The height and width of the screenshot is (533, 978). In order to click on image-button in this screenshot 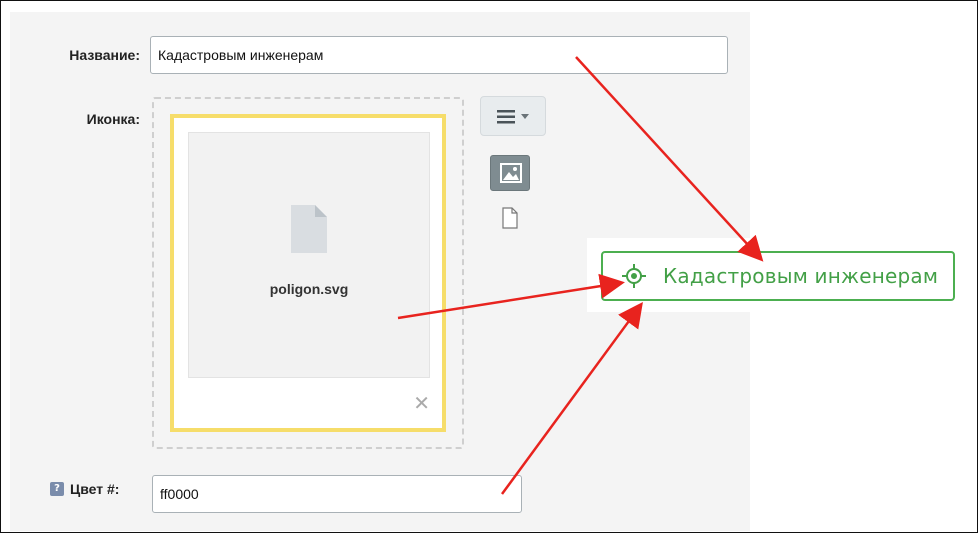, I will do `click(510, 173)`.